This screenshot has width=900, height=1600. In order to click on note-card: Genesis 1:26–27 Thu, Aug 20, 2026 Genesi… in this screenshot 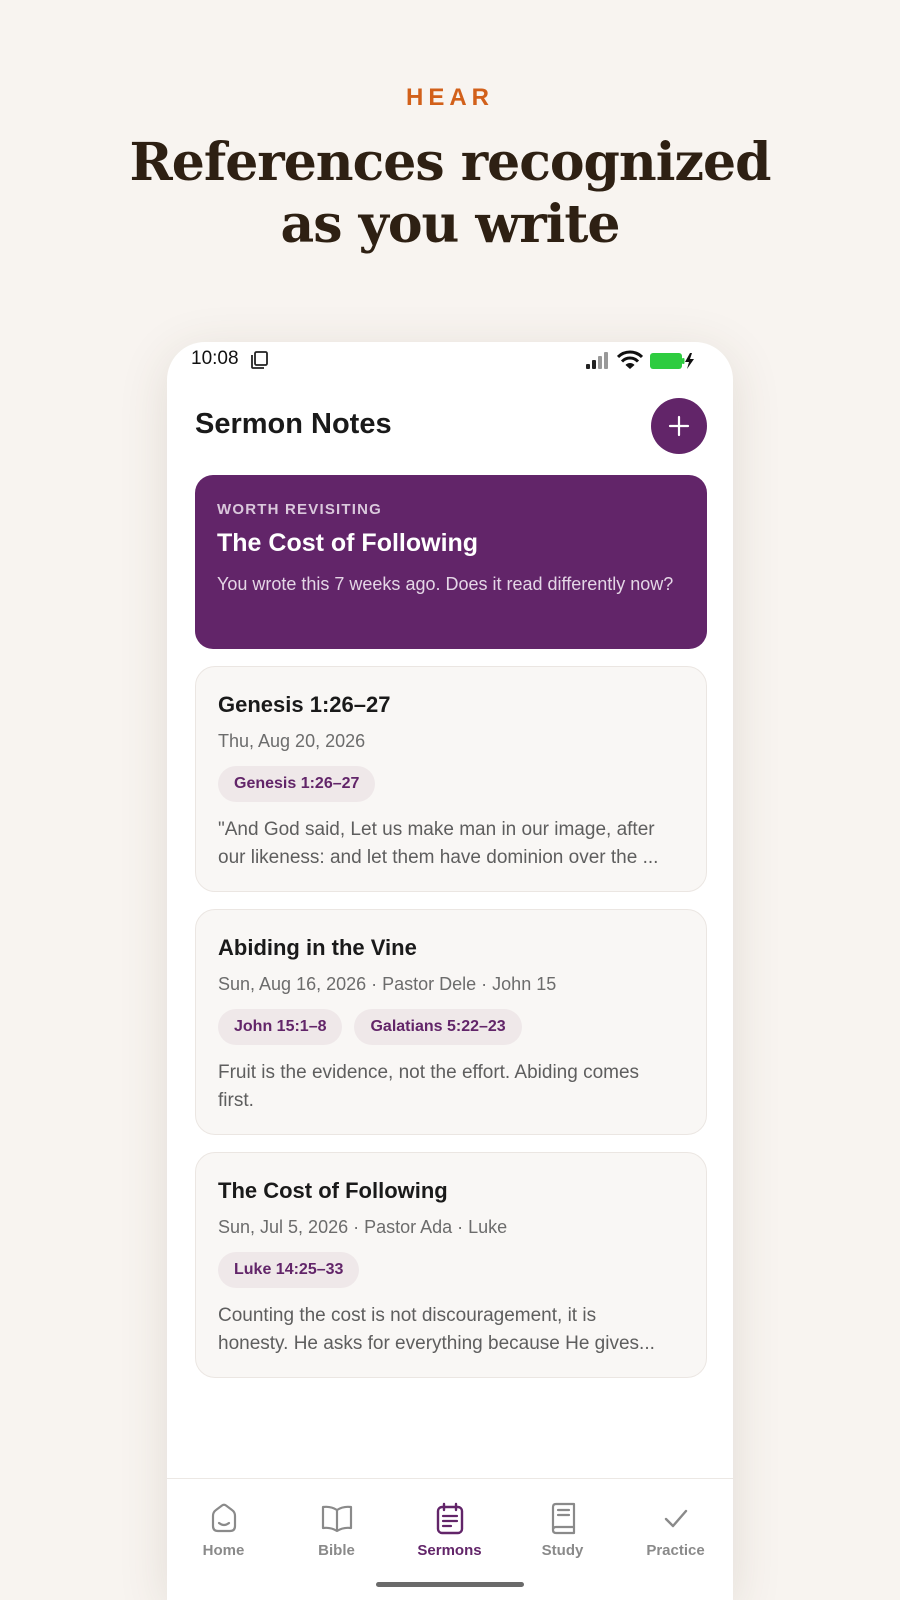, I will do `click(451, 779)`.